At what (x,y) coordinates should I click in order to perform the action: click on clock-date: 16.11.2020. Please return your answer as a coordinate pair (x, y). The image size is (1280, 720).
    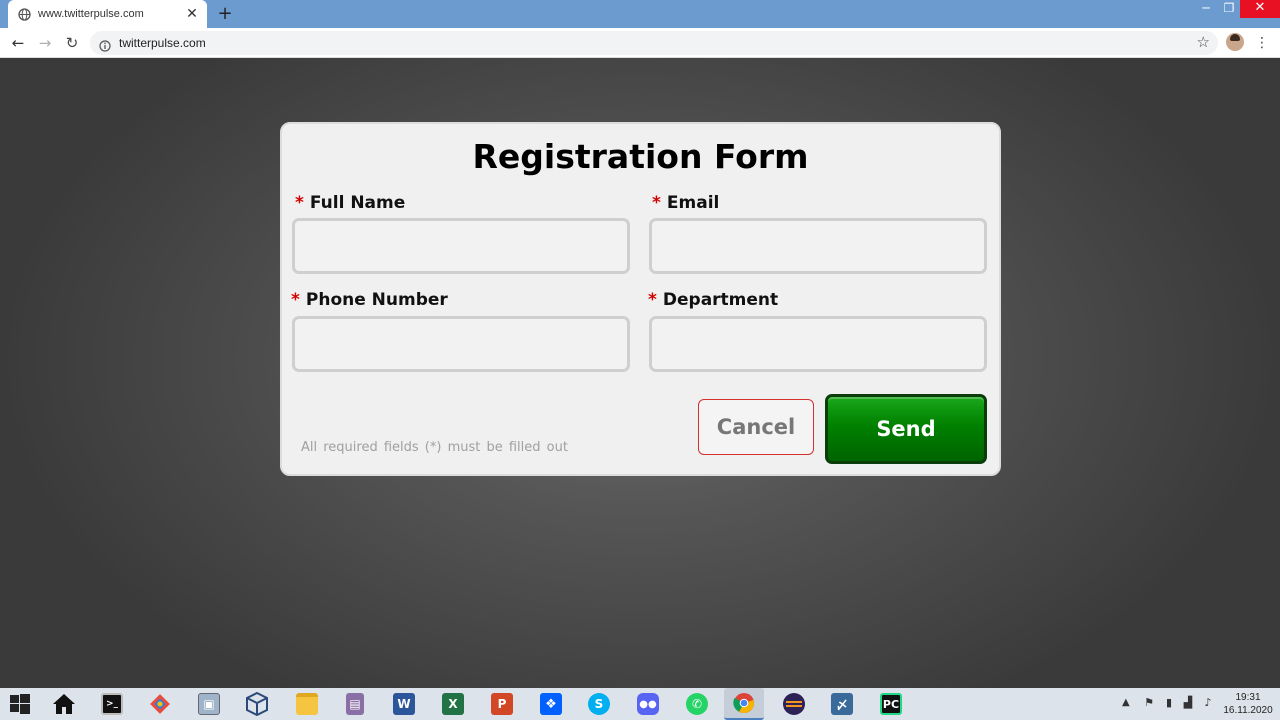
    Looking at the image, I should click on (1248, 710).